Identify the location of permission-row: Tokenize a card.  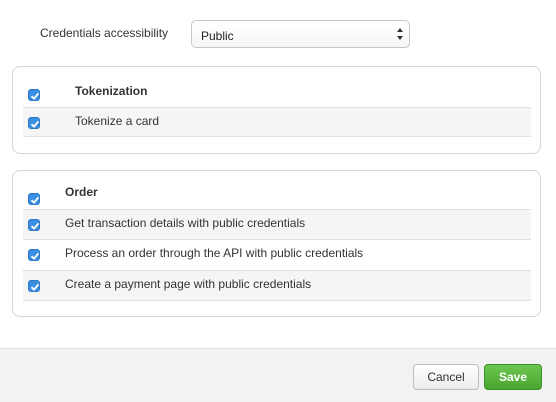
(277, 122).